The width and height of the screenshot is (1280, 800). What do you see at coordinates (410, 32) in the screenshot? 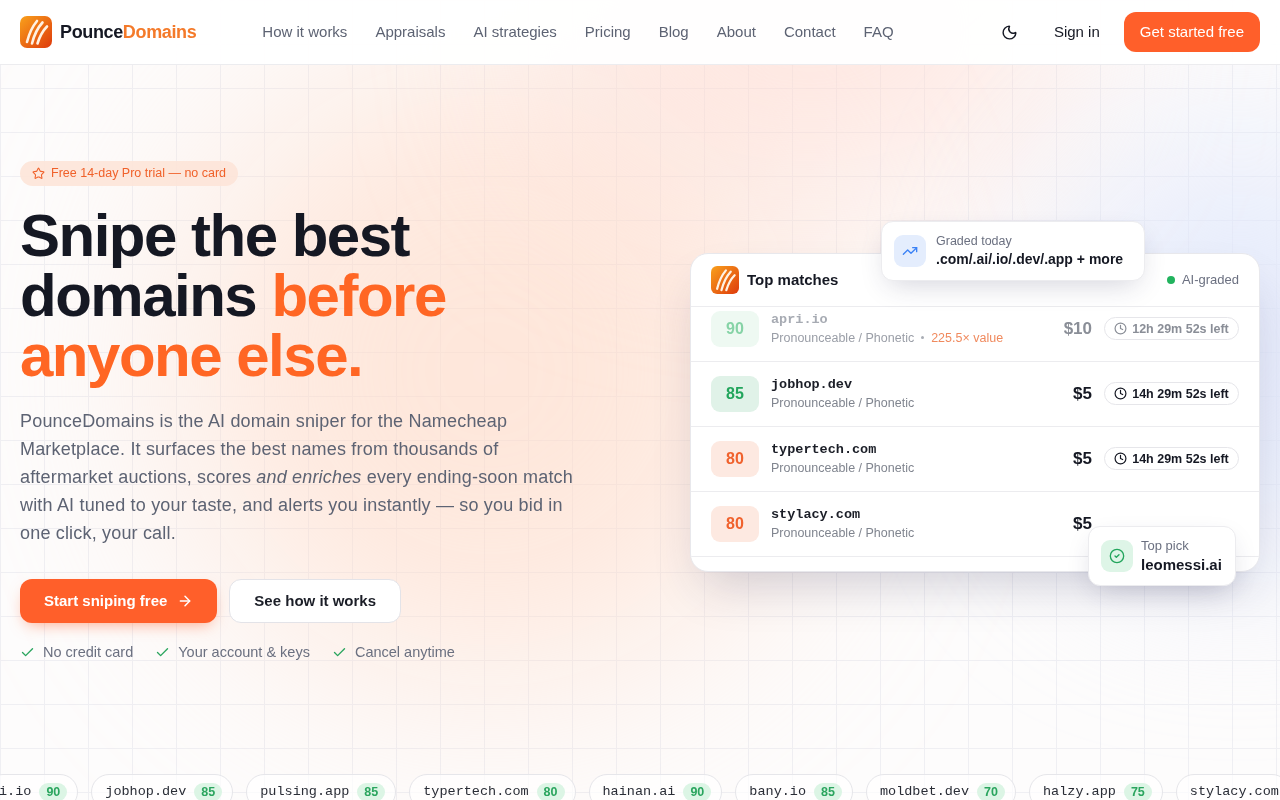
I see `nav-link: Appraisals` at bounding box center [410, 32].